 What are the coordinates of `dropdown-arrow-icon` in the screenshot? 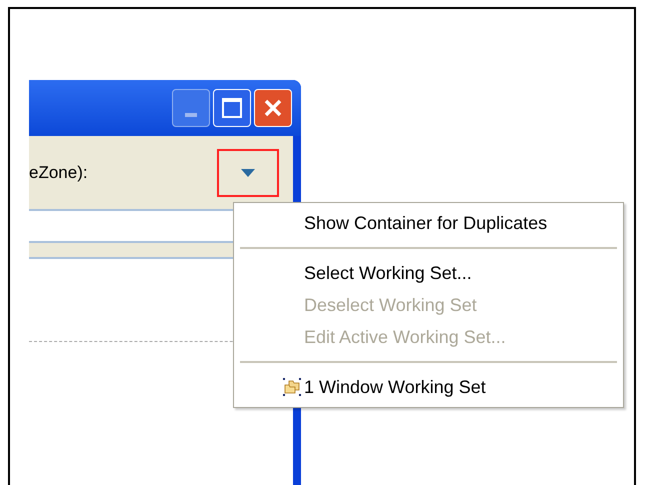 It's located at (248, 172).